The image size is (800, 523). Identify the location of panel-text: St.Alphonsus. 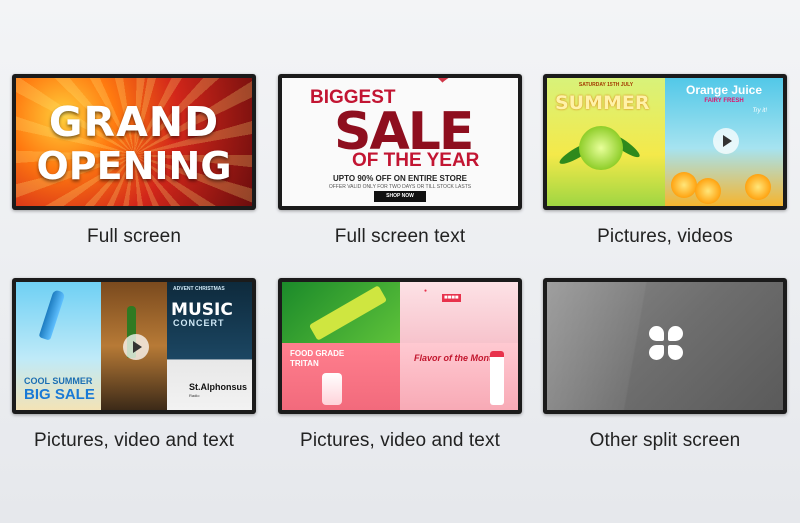
(218, 387).